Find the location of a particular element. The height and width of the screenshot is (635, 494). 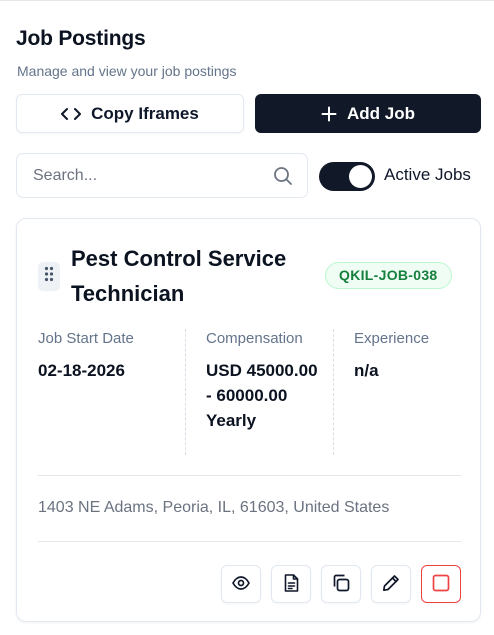

eye-icon is located at coordinates (241, 584).